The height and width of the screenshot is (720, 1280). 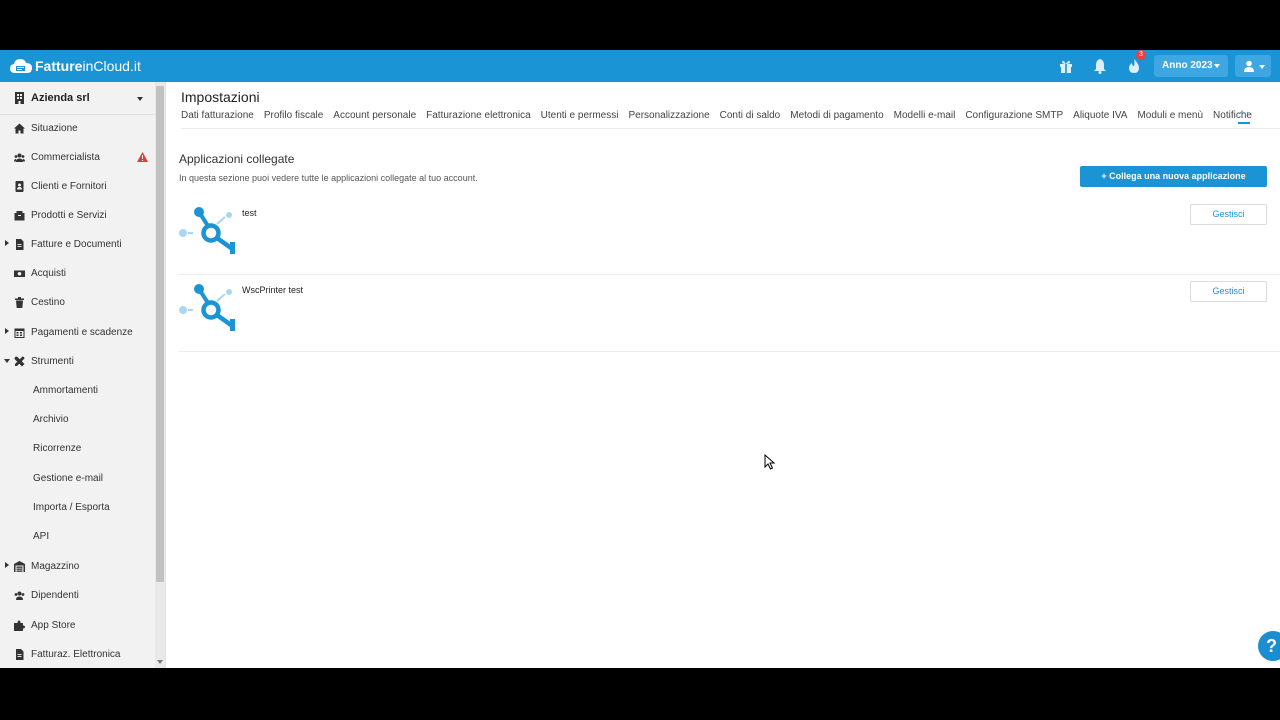 What do you see at coordinates (77, 332) in the screenshot?
I see `sidebar-item-pagamenti-scadenze: Pagamenti e scadenze` at bounding box center [77, 332].